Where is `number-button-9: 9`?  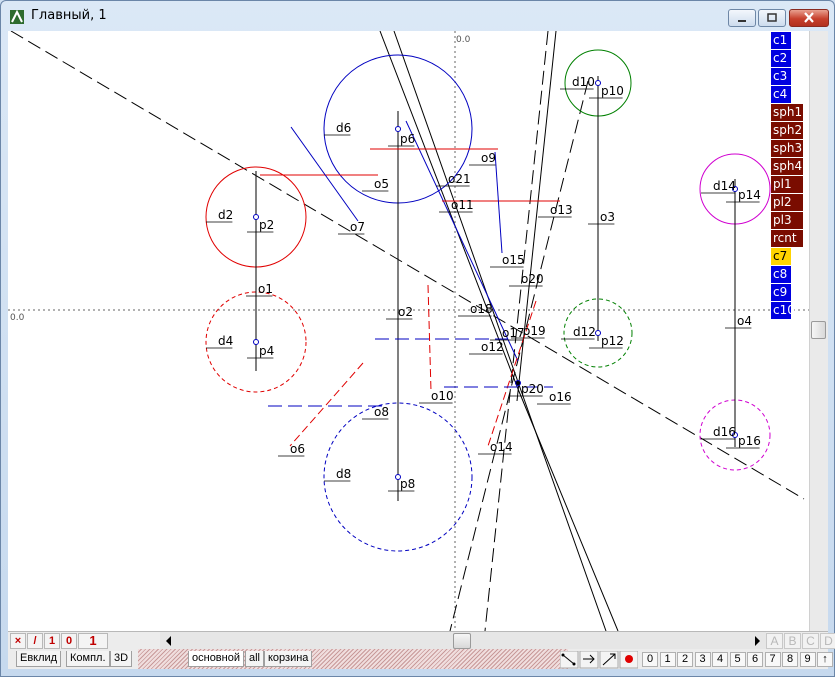 number-button-9: 9 is located at coordinates (807, 659).